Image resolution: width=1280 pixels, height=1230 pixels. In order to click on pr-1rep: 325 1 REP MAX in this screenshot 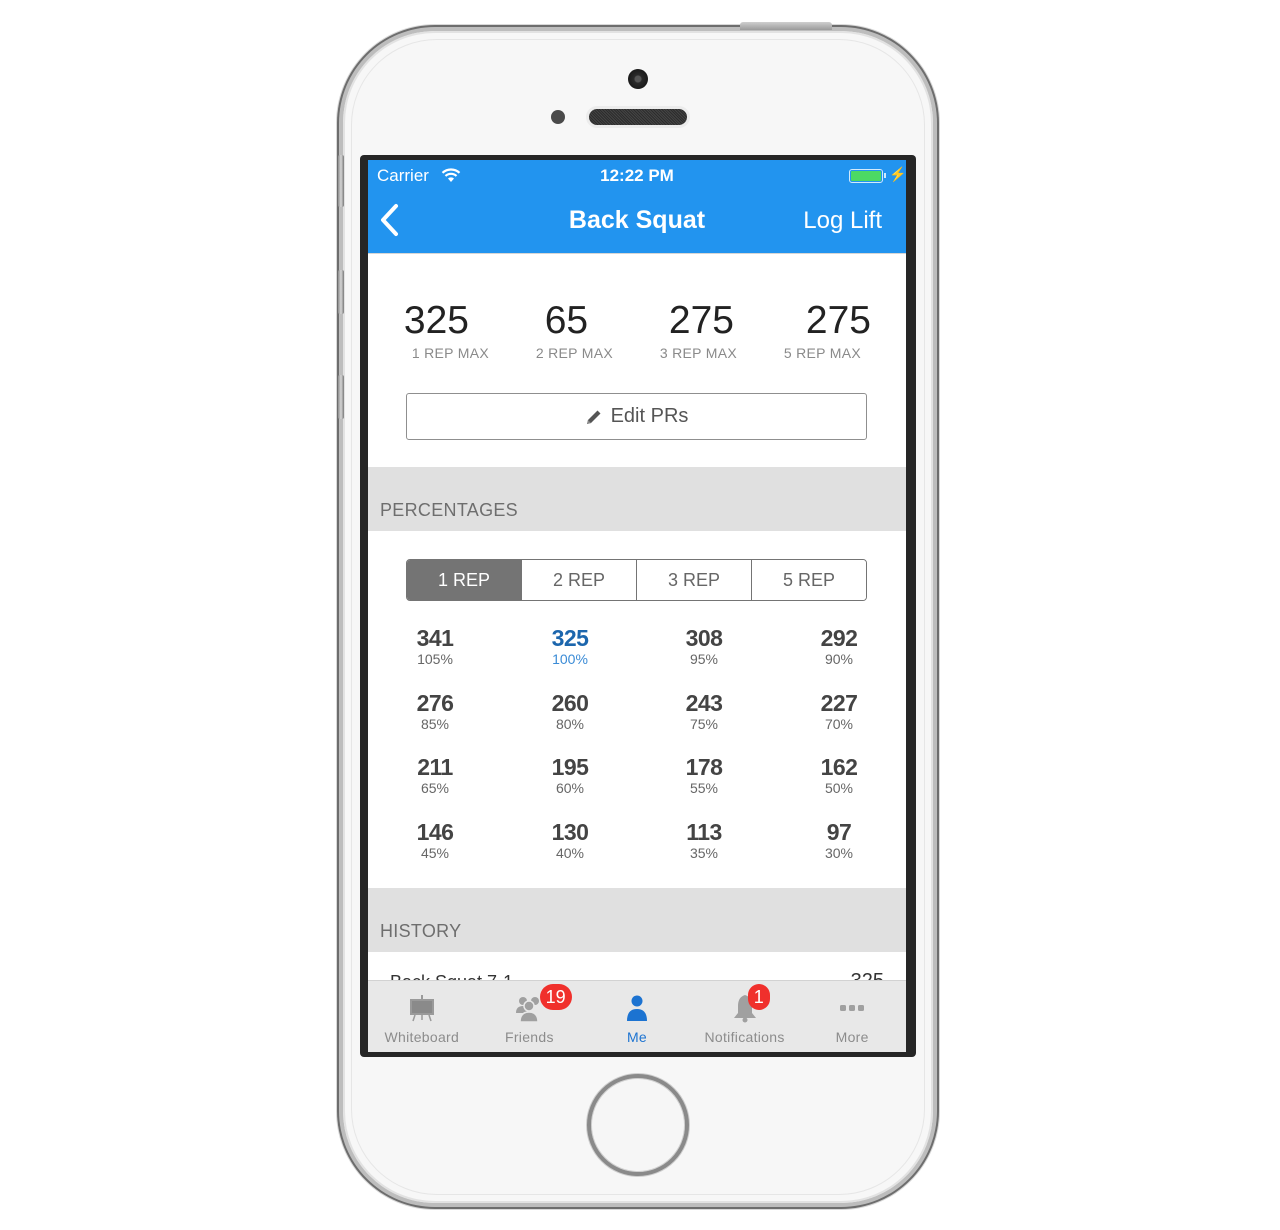, I will do `click(446, 330)`.